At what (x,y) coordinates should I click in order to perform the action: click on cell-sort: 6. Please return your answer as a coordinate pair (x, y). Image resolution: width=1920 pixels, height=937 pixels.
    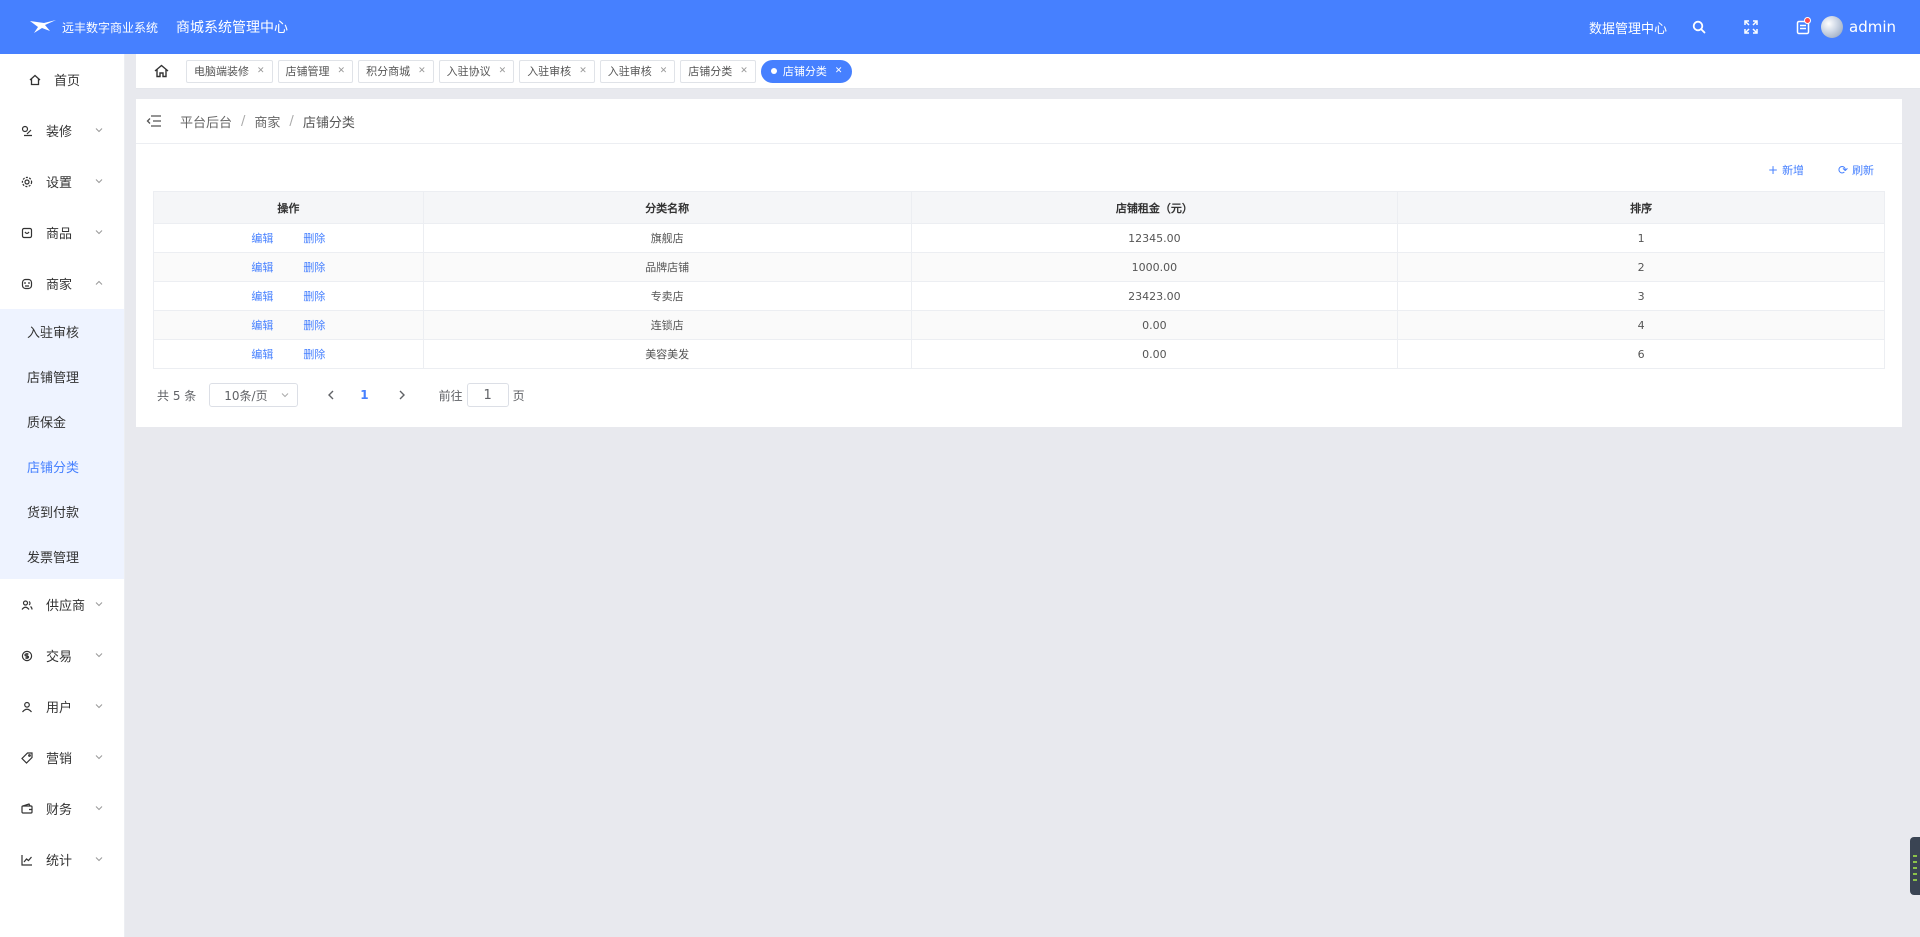
    Looking at the image, I should click on (1641, 354).